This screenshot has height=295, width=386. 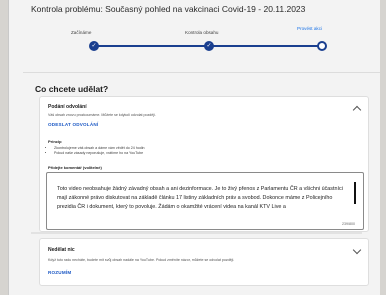 I want to click on comment-label: Přidejte komentář (volitelné), so click(x=75, y=167).